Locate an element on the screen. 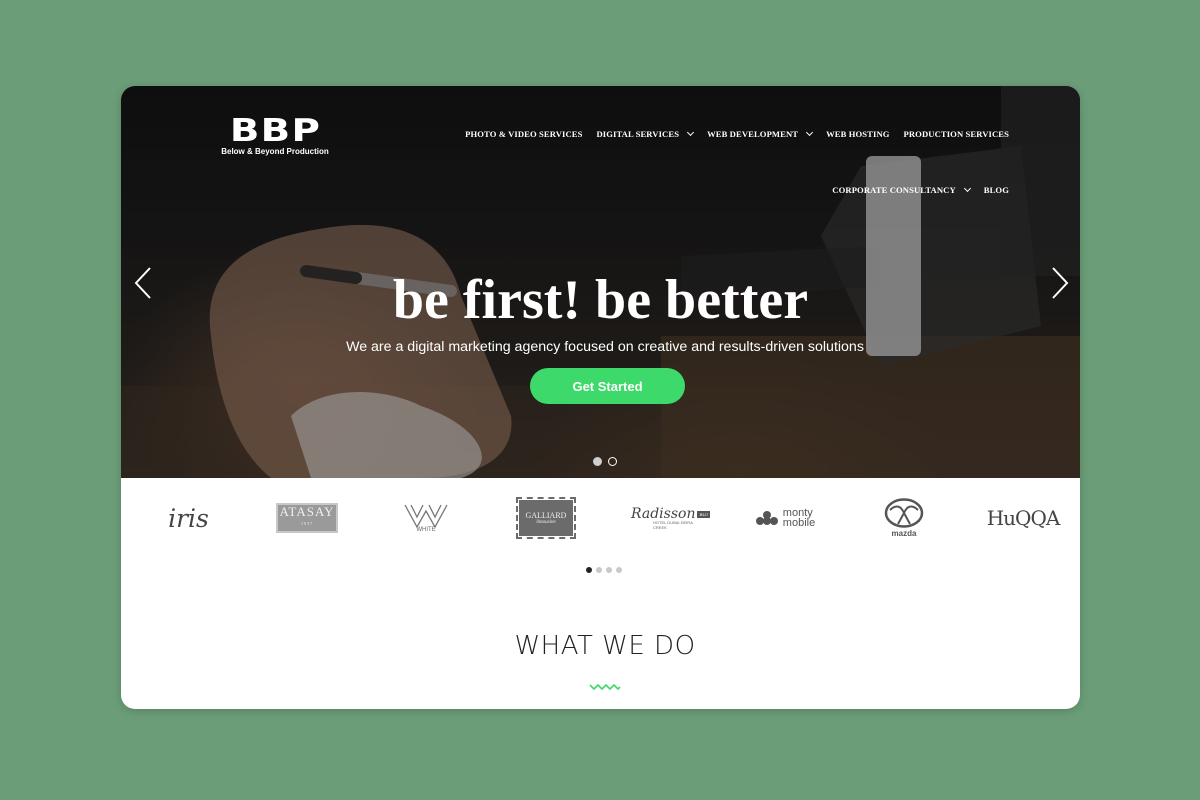 The height and width of the screenshot is (800, 1200). mazda-wordmark: mazda is located at coordinates (904, 533).